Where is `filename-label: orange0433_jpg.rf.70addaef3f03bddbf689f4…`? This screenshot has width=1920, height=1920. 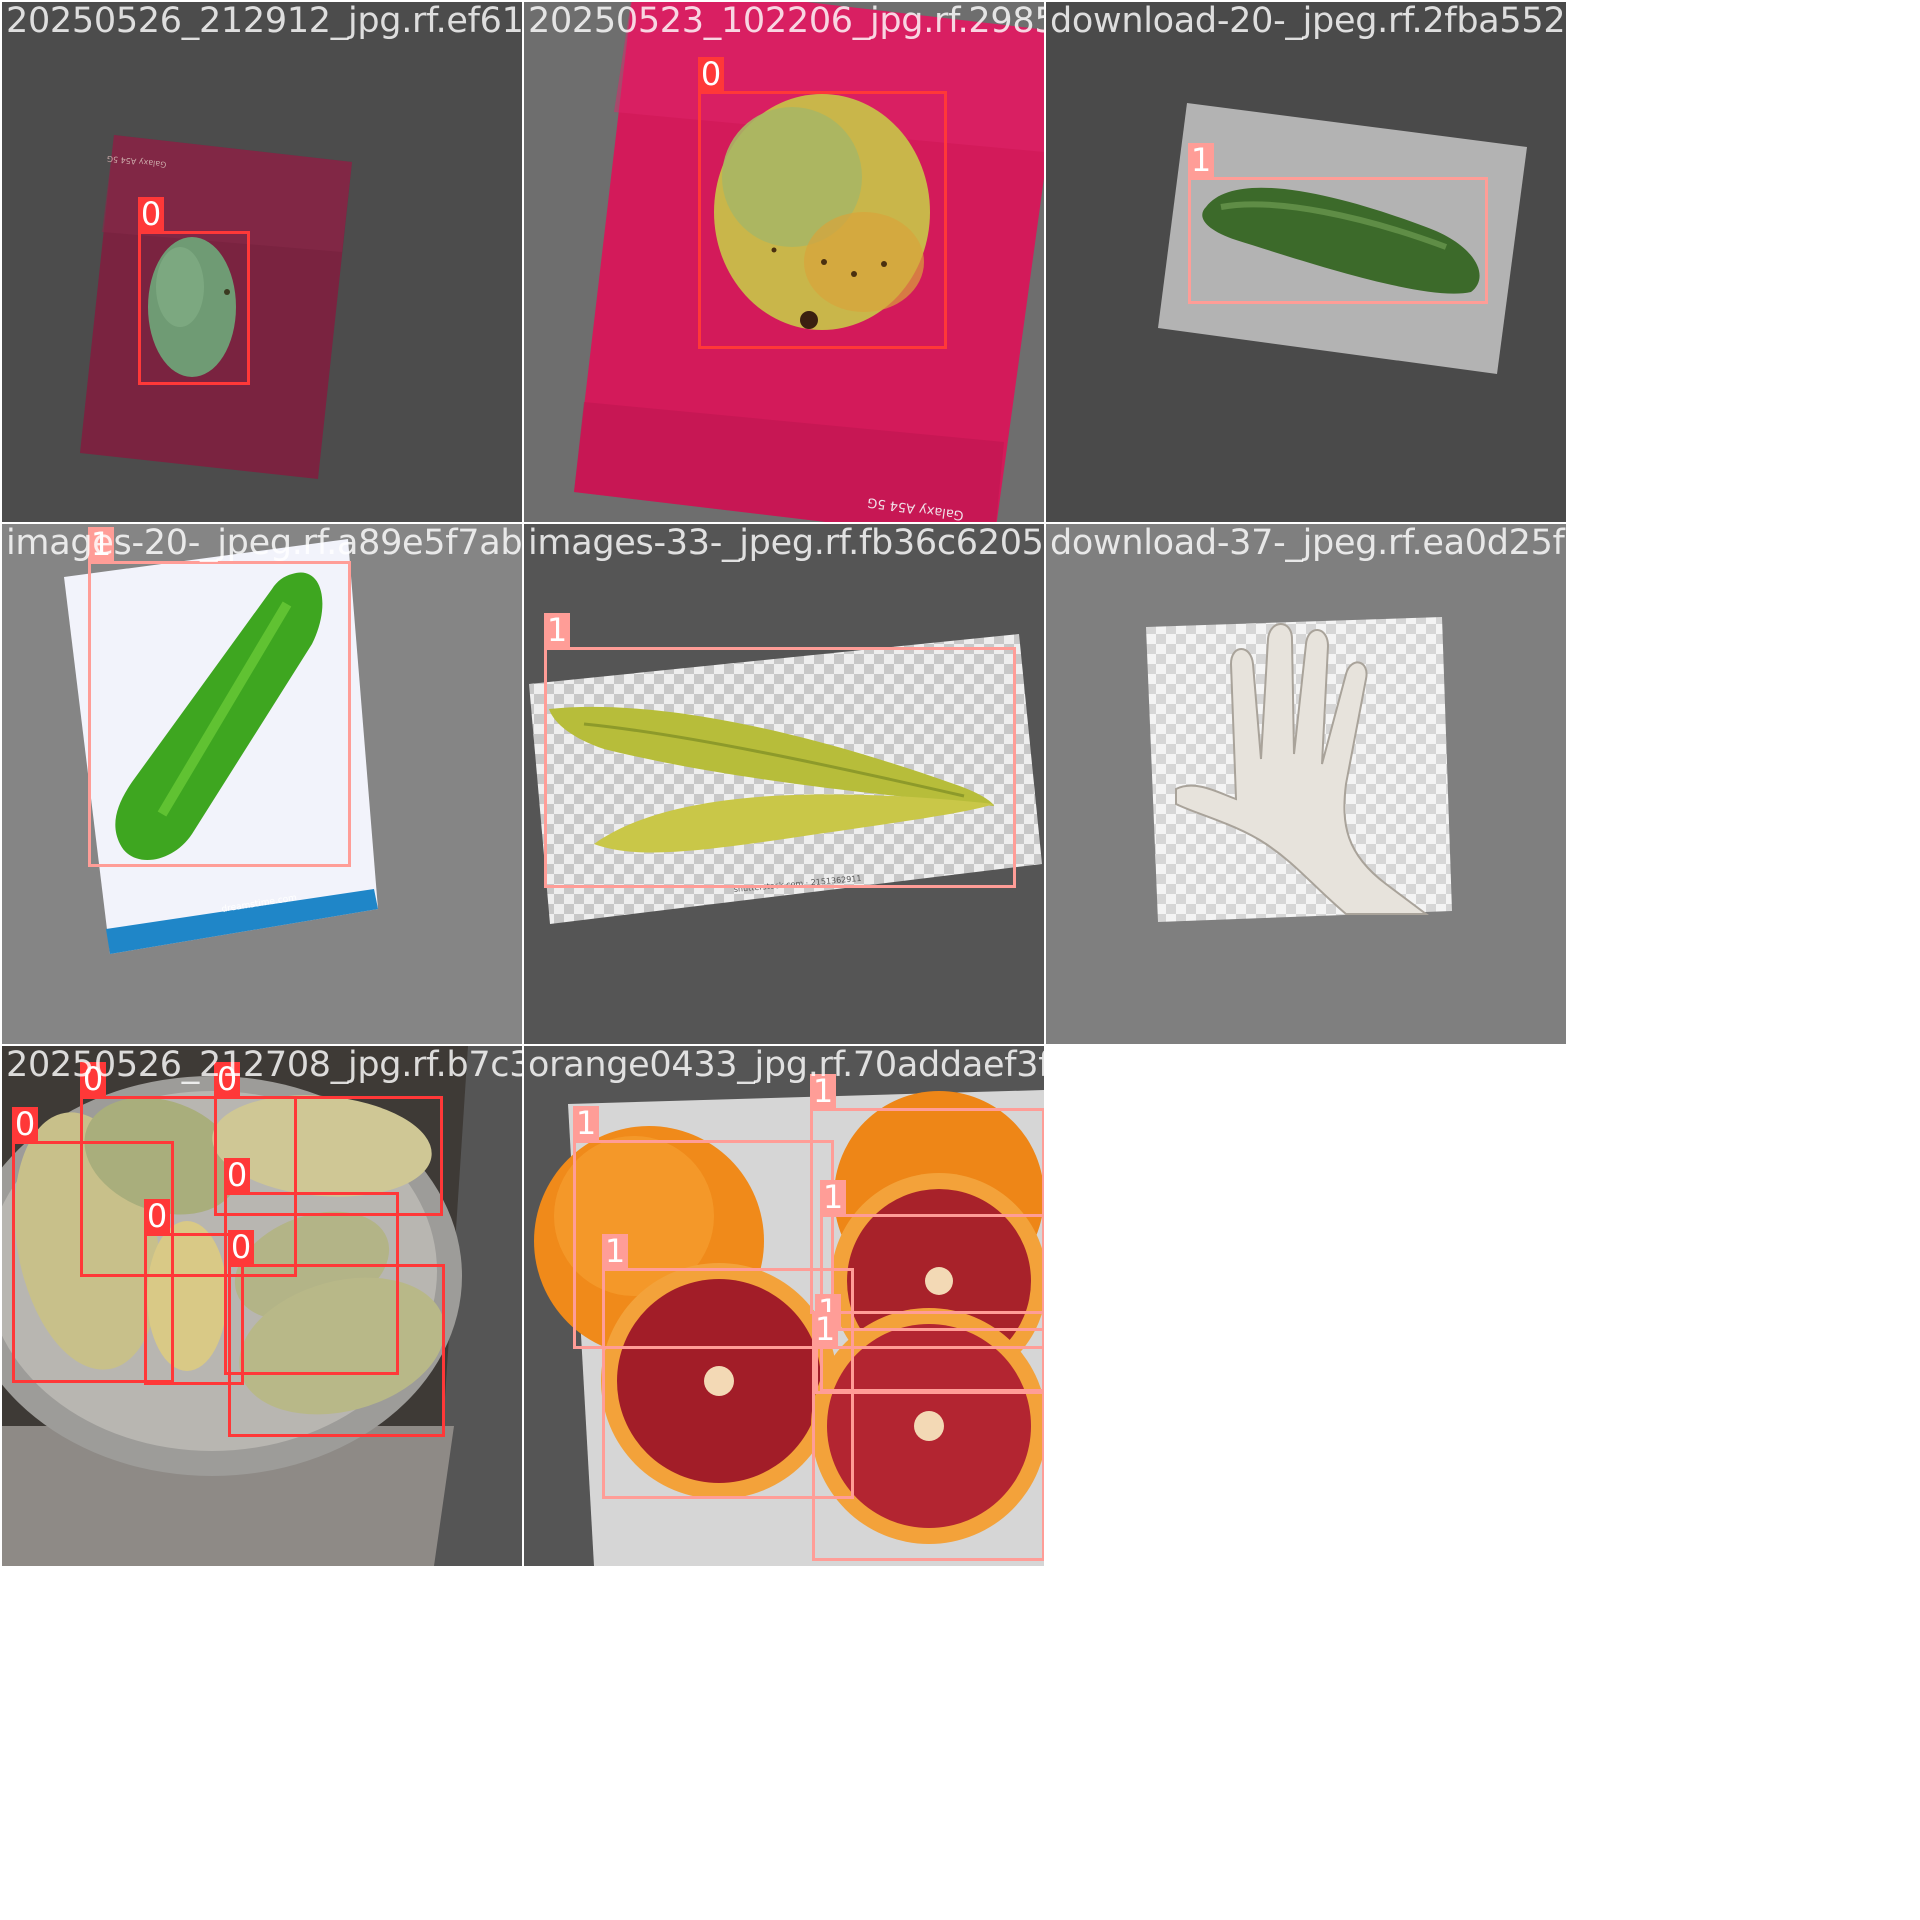
filename-label: orange0433_jpg.rf.70addaef3f03bddbf689f4… is located at coordinates (786, 1065).